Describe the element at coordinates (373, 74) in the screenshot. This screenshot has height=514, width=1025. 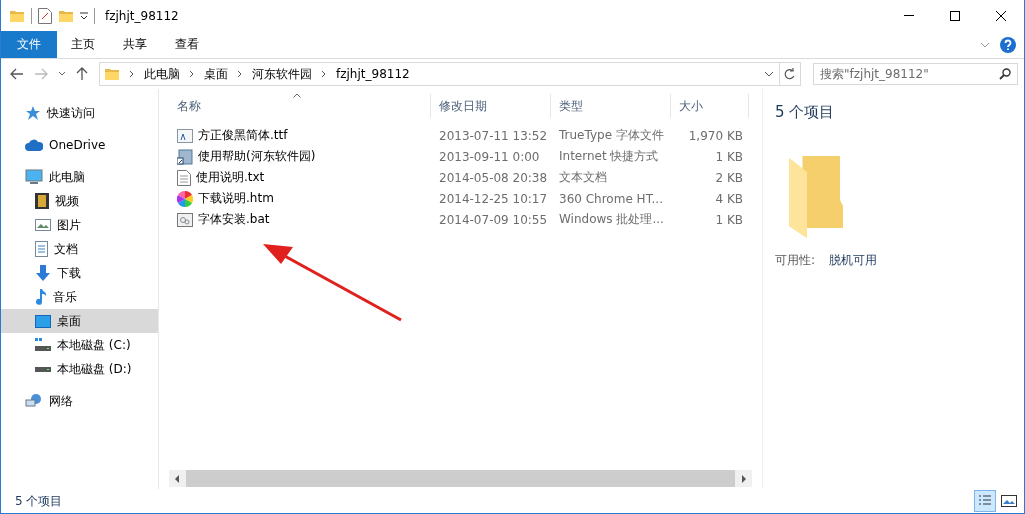
I see `breadcrumb: fzjhjt_98112` at that location.